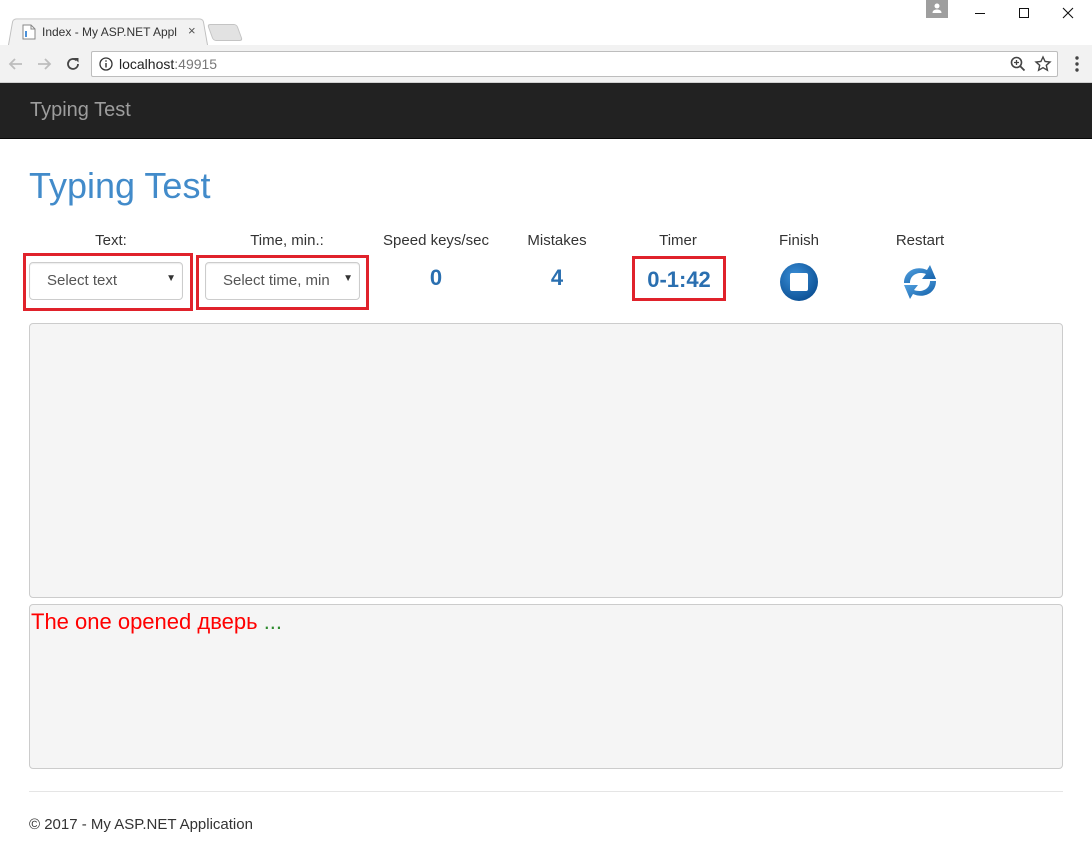  I want to click on finish-column: Finish, so click(799, 240).